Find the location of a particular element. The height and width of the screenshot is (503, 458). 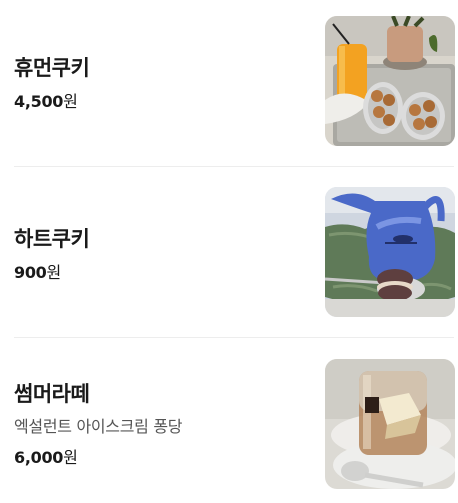

menu-item-name: 하트쿠키 is located at coordinates (52, 239).